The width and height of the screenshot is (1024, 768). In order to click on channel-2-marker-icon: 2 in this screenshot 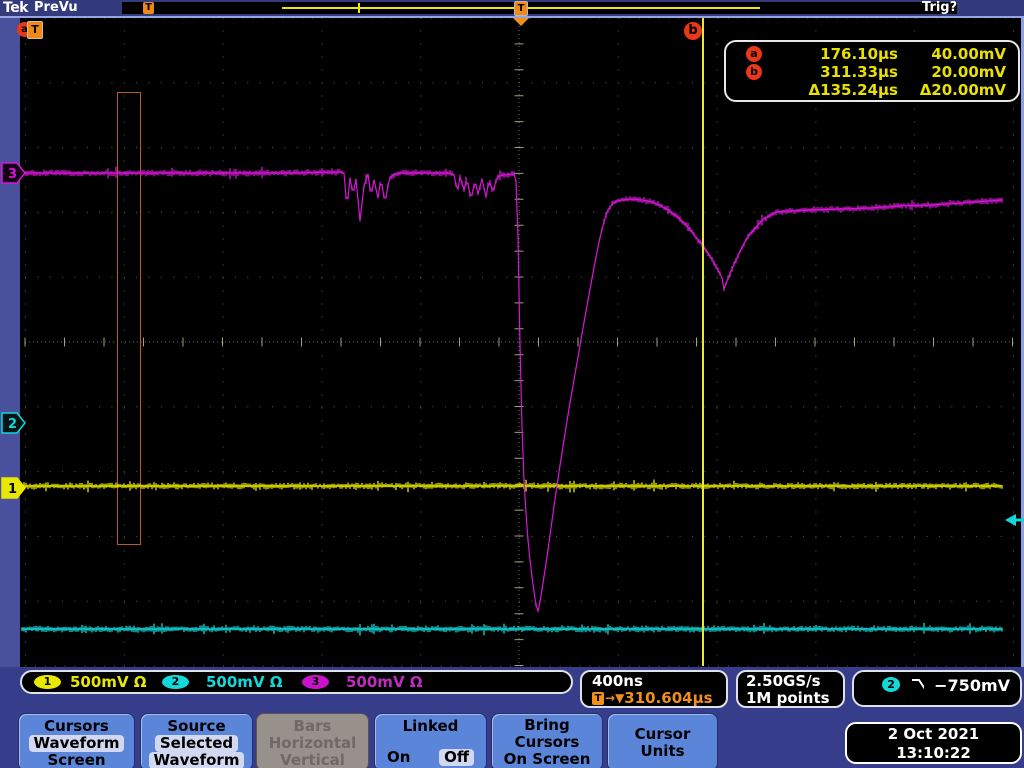, I will do `click(14, 423)`.